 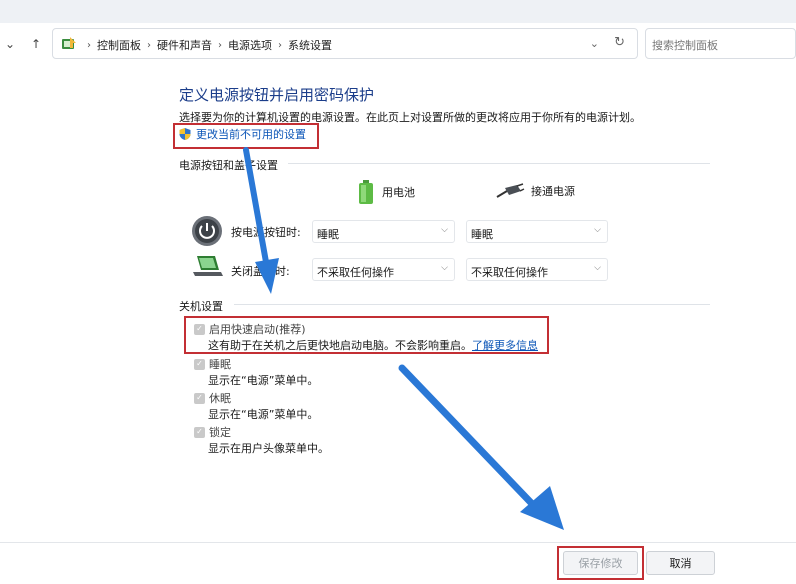 What do you see at coordinates (201, 306) in the screenshot?
I see `shutdown-group-title: 关机设置` at bounding box center [201, 306].